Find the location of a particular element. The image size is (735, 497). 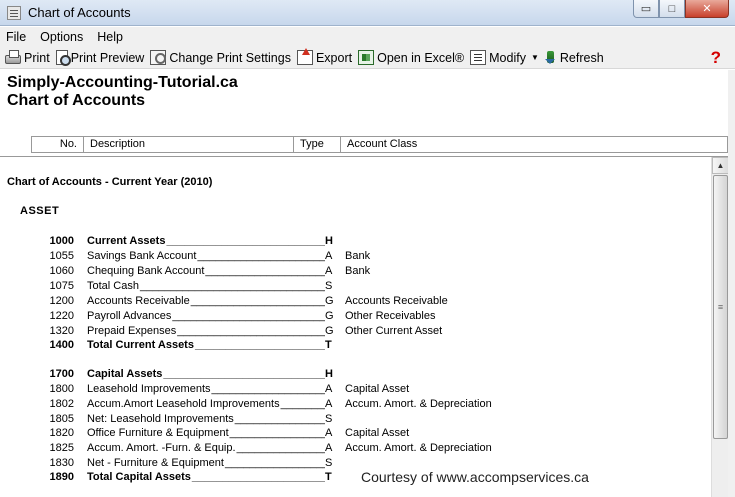

print-button: Print is located at coordinates (27, 57).